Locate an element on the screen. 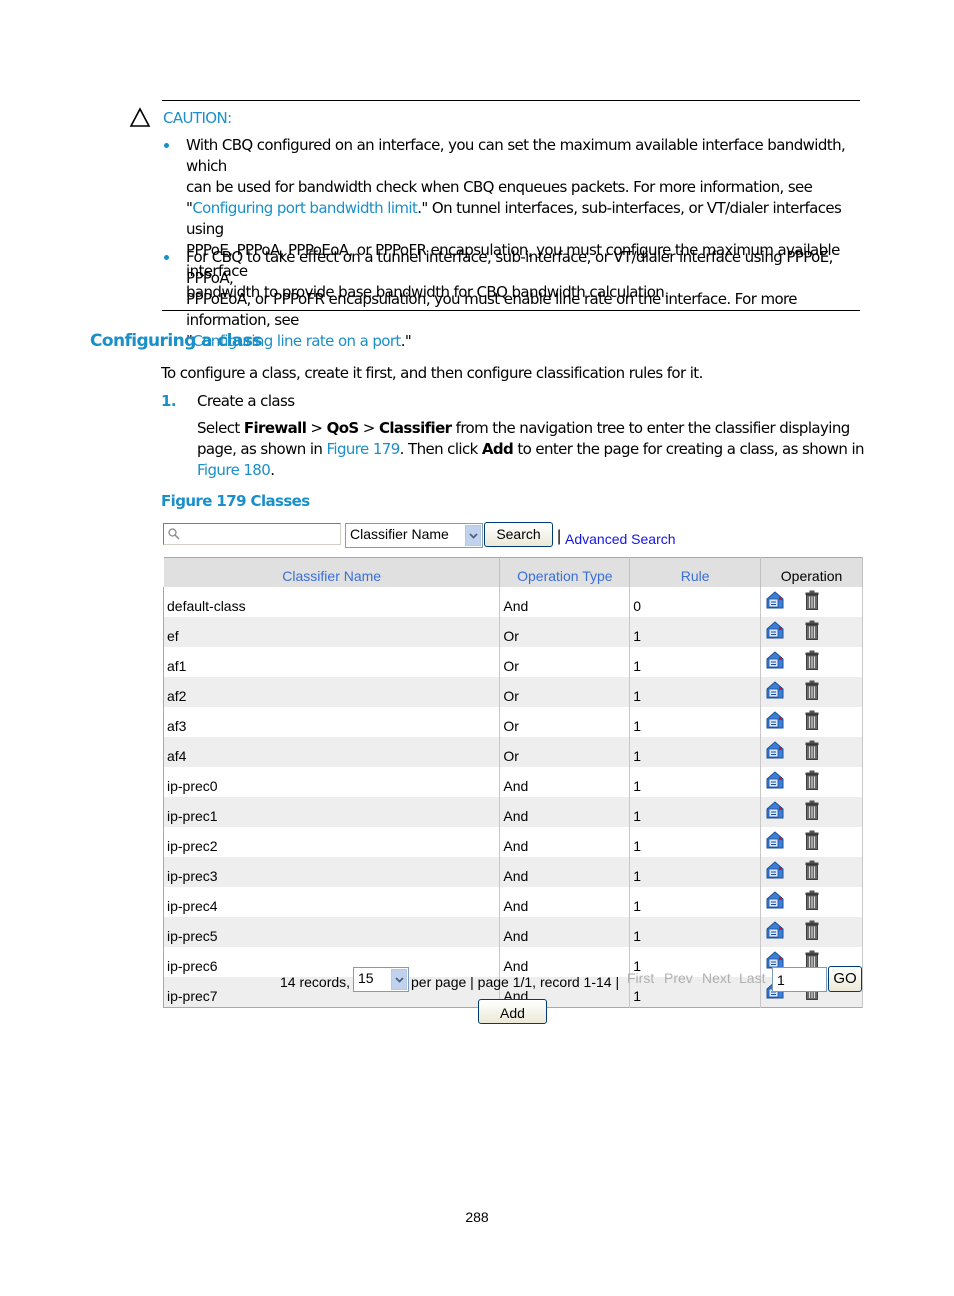  go-button: GO is located at coordinates (845, 979).